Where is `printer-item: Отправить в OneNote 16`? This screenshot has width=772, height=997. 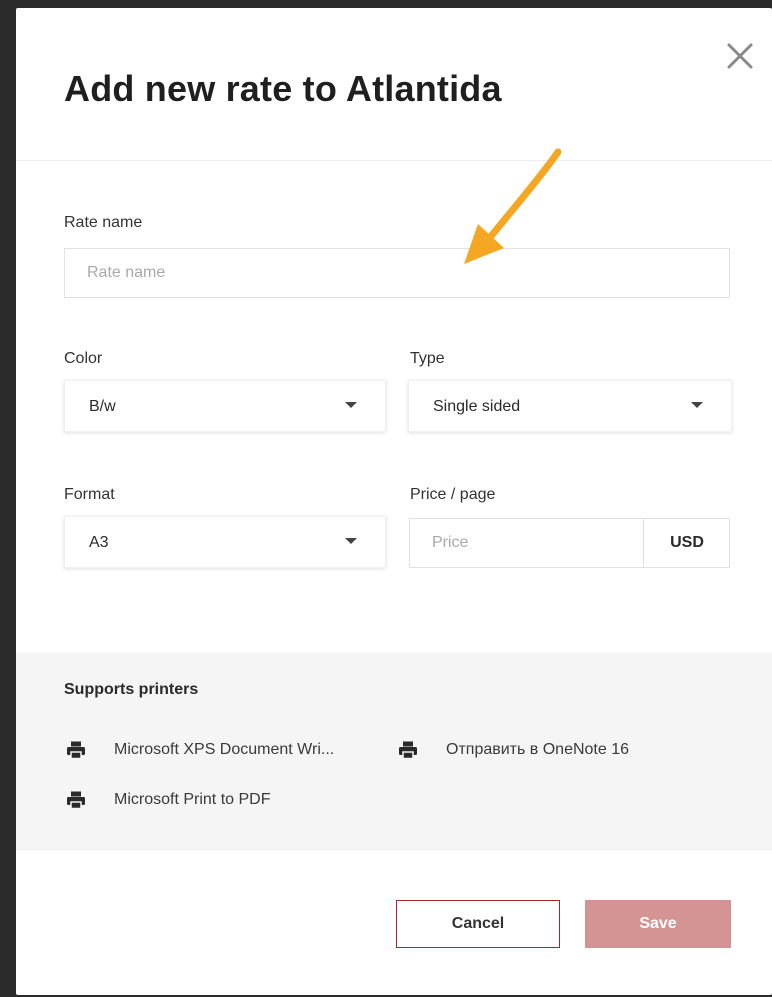
printer-item: Отправить в OneNote 16 is located at coordinates (513, 750).